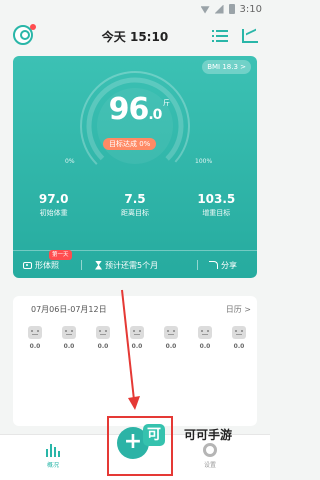 This screenshot has width=320, height=480. I want to click on estimate-info: 预计还需5个月, so click(126, 265).